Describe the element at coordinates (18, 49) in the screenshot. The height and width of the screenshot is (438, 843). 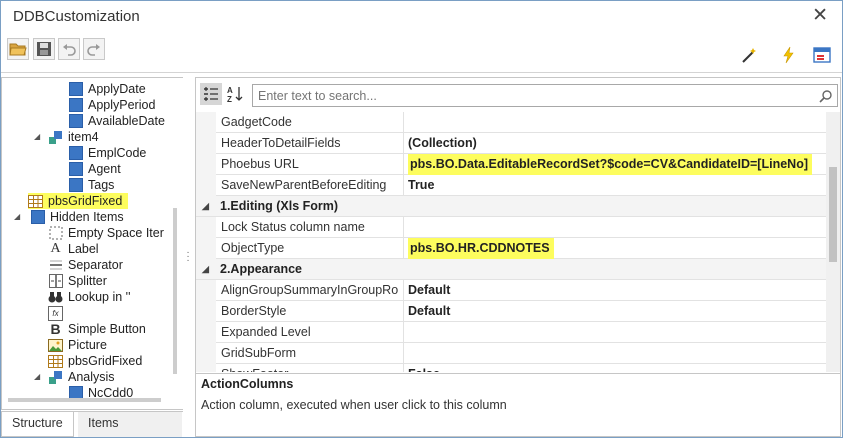
I see `open-folder-icon` at that location.